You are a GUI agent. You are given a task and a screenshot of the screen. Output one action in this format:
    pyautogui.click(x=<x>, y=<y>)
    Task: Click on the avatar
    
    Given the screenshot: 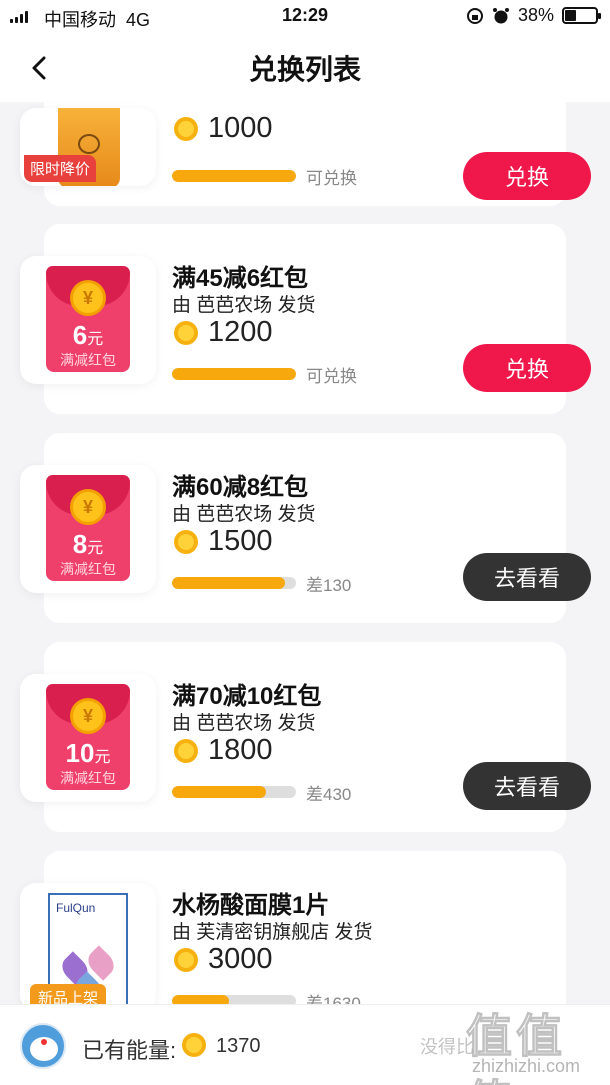 What is the action you would take?
    pyautogui.click(x=43, y=1046)
    